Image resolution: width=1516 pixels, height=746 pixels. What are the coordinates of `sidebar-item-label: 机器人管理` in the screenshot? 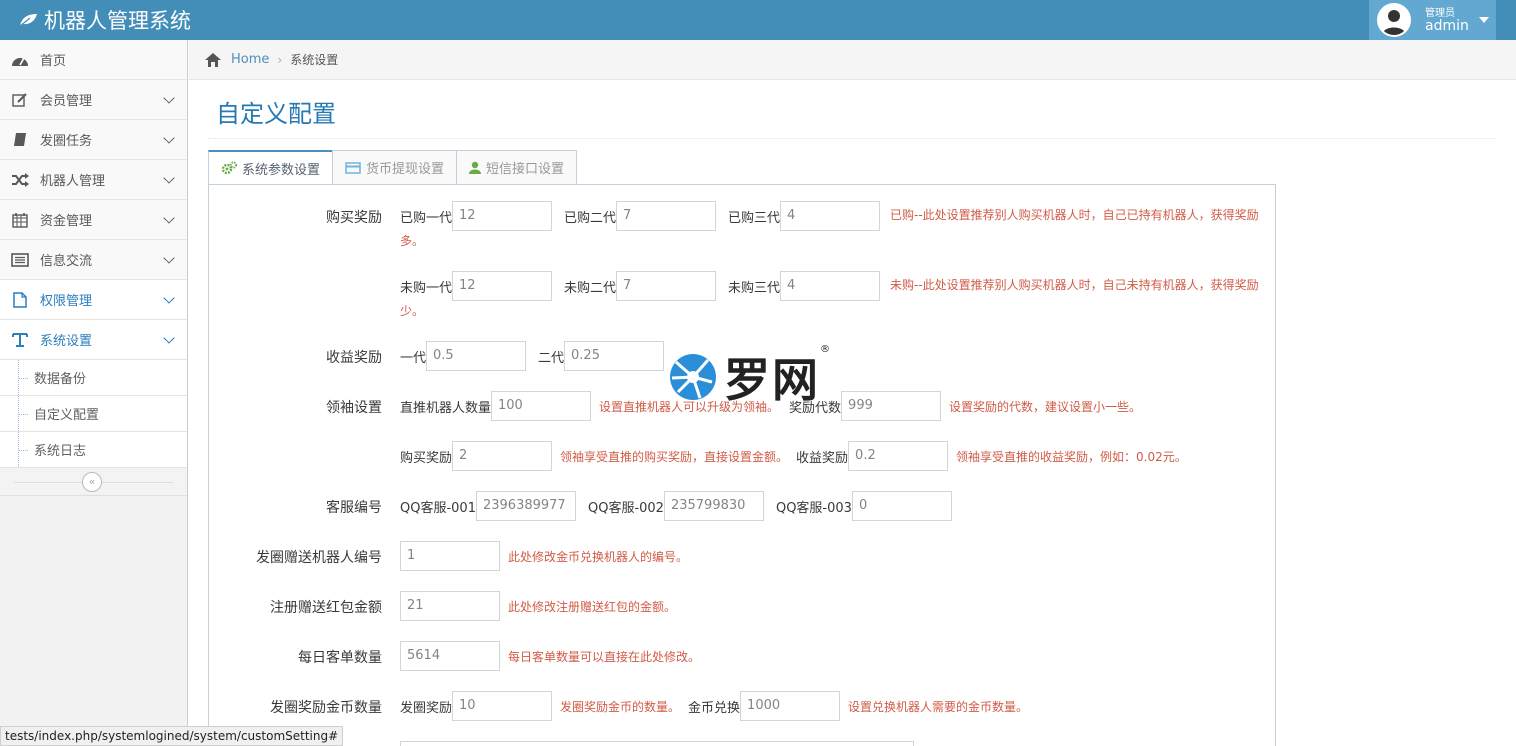 It's located at (73, 181).